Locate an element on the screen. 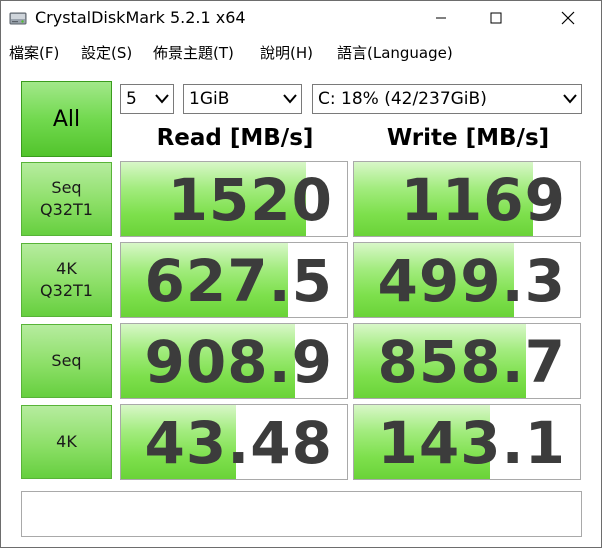 The height and width of the screenshot is (548, 602). 4k-button: 4K is located at coordinates (66, 442).